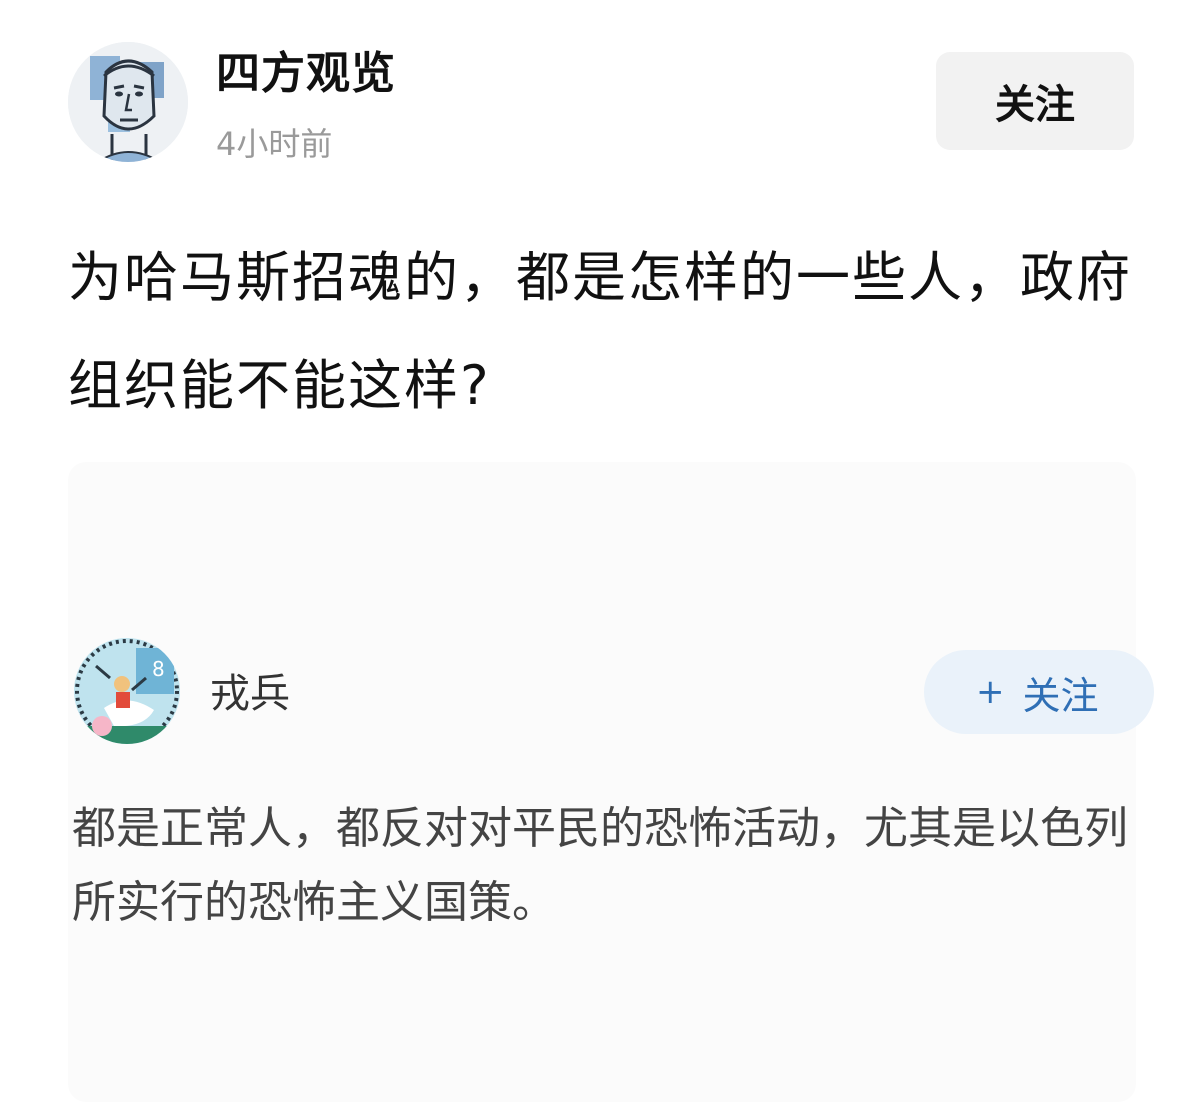 The height and width of the screenshot is (1102, 1200). Describe the element at coordinates (1060, 695) in the screenshot. I see `answerer-follow-label: 关注` at that location.